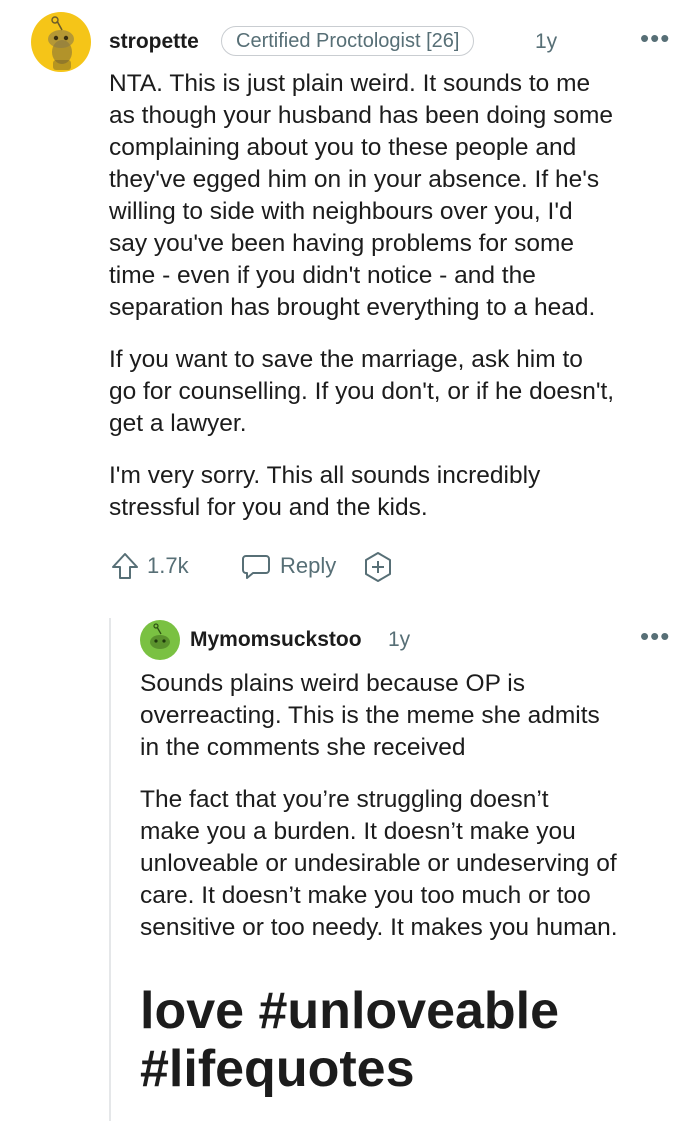 This screenshot has height=1121, width=700. I want to click on thread-line, so click(110, 869).